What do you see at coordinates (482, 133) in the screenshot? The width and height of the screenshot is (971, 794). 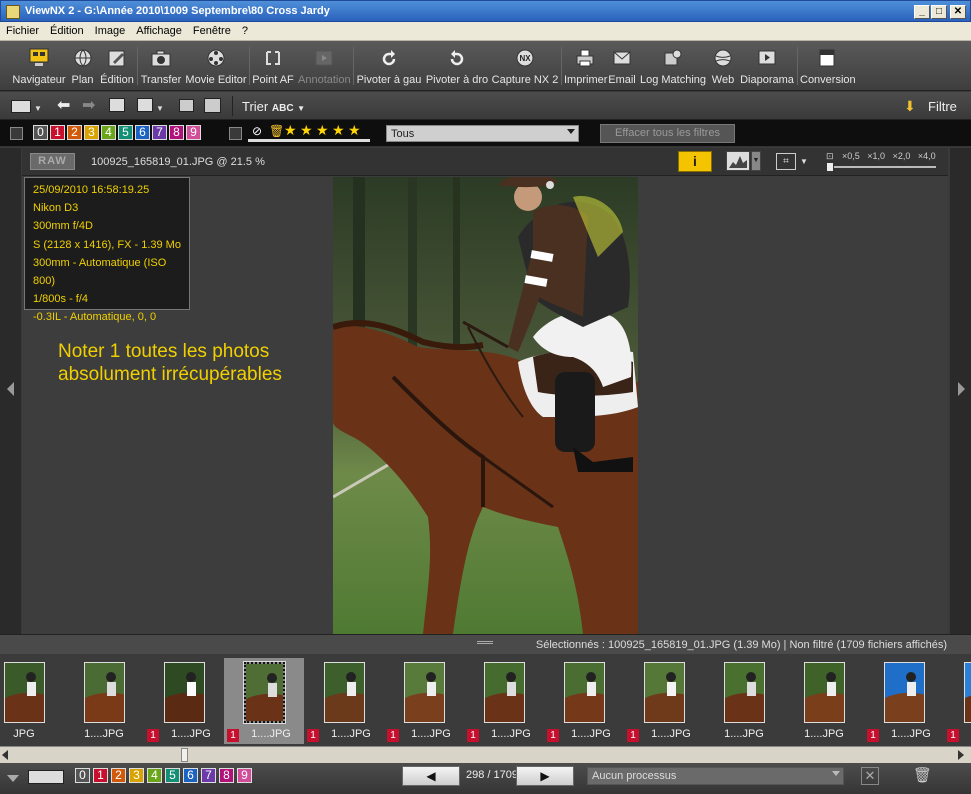 I see `rating-dropdown: Tous` at bounding box center [482, 133].